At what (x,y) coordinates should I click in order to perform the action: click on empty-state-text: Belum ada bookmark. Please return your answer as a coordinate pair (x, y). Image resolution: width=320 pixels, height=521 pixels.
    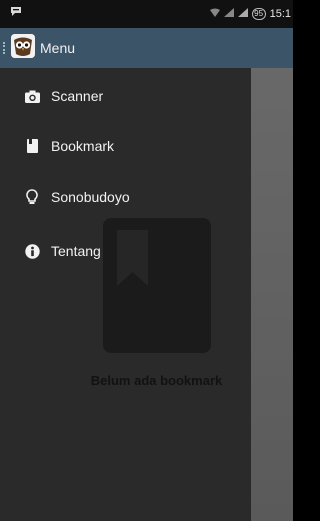
    Looking at the image, I should click on (156, 380).